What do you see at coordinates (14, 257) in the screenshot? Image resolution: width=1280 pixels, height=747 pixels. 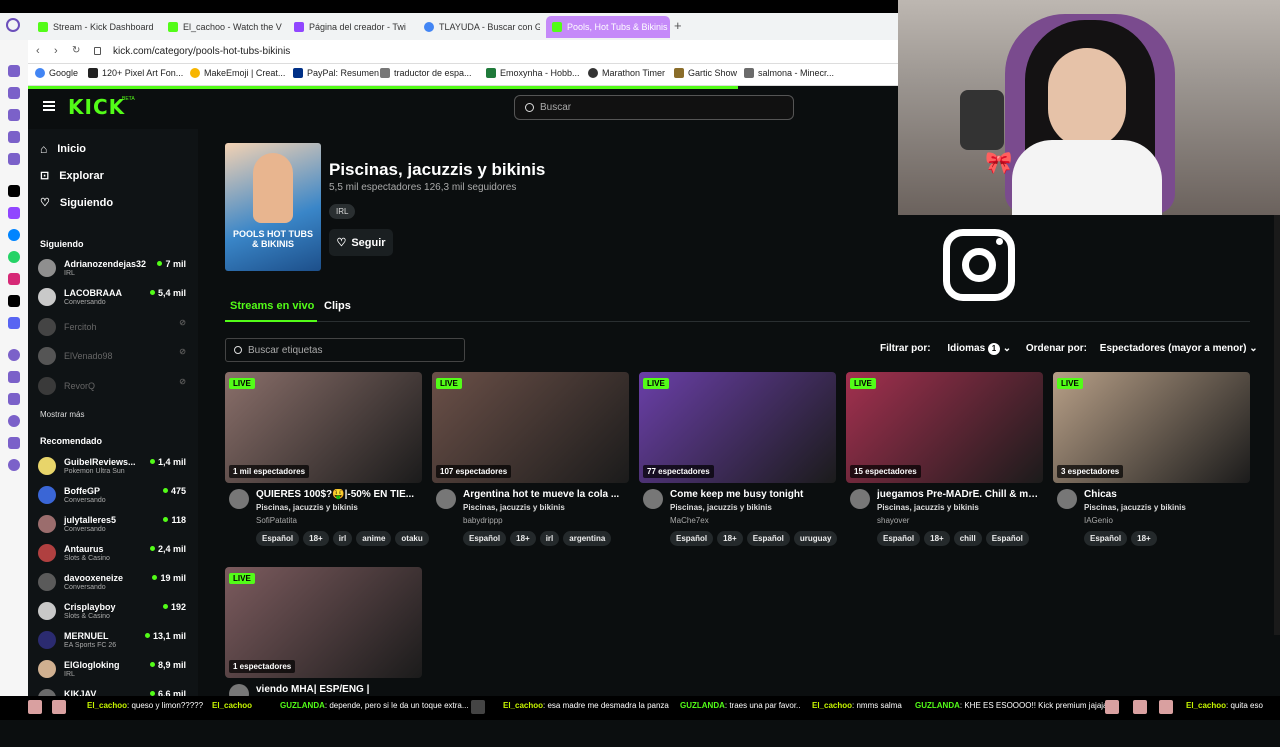 I see `whatsapp-icon` at bounding box center [14, 257].